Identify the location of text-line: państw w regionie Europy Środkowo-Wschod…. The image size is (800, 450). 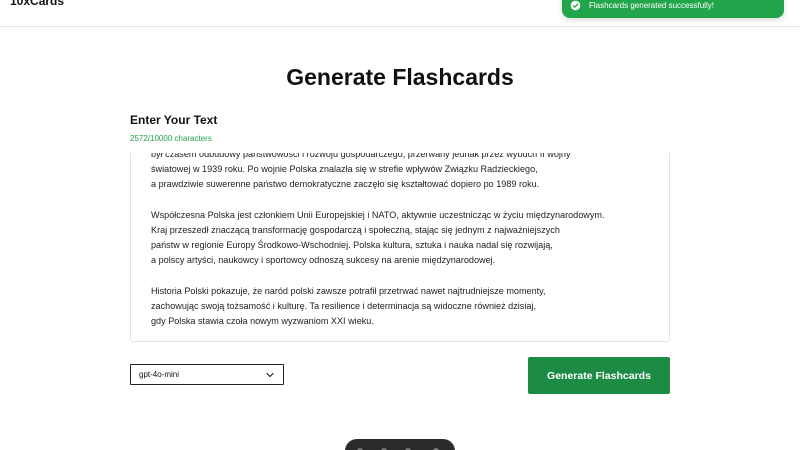
(352, 245).